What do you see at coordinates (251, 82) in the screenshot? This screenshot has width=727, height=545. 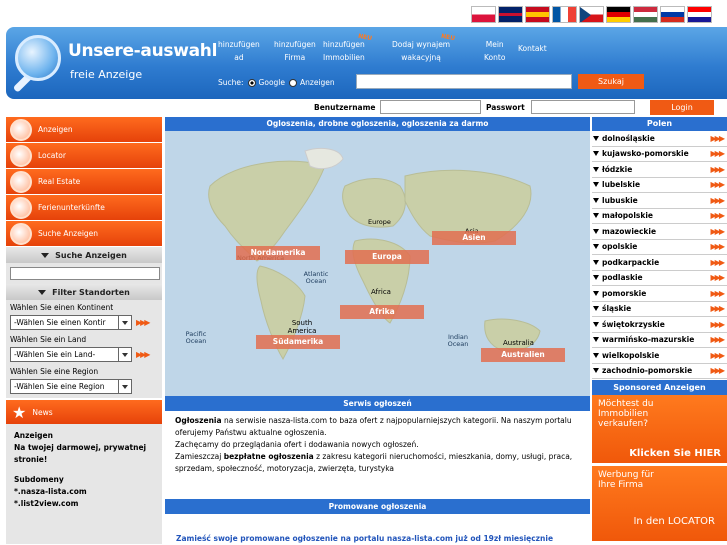 I see `google-radio` at bounding box center [251, 82].